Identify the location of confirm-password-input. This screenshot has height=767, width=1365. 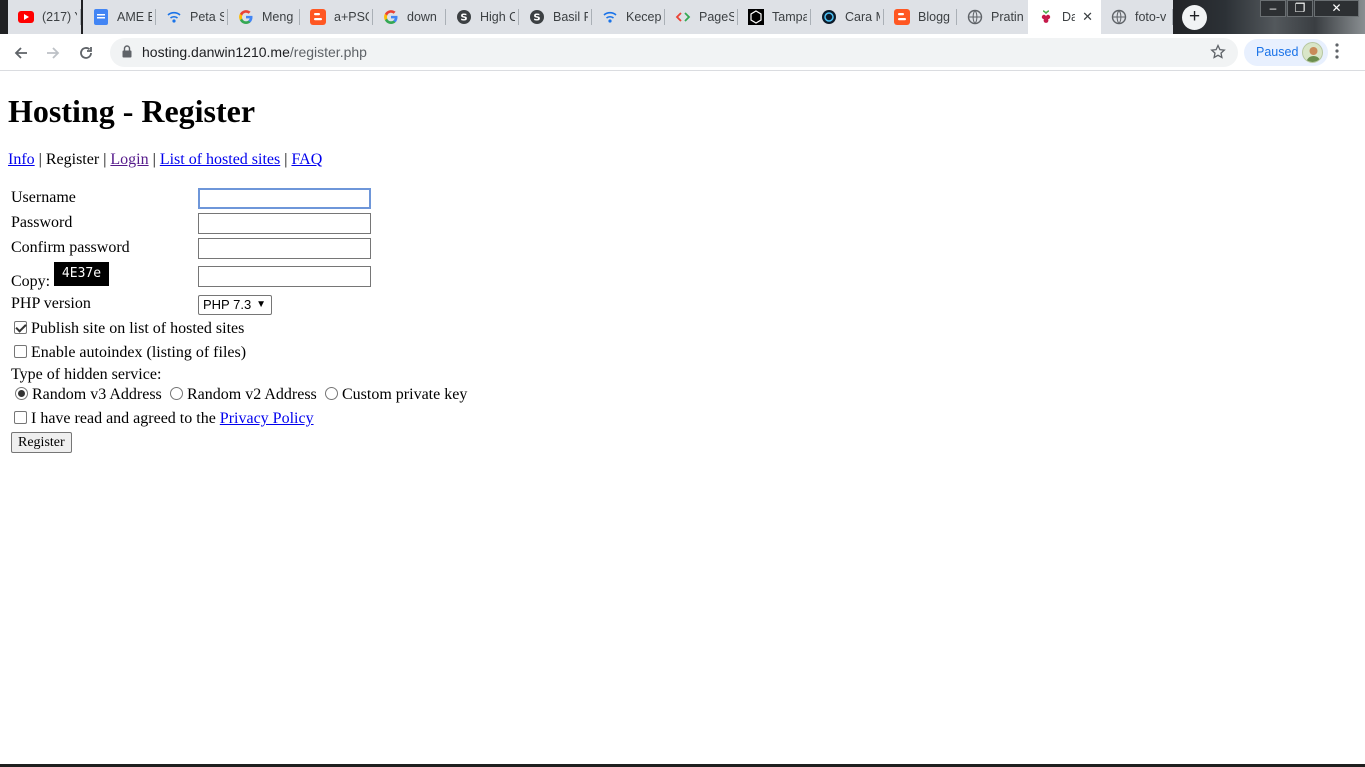
(284, 248).